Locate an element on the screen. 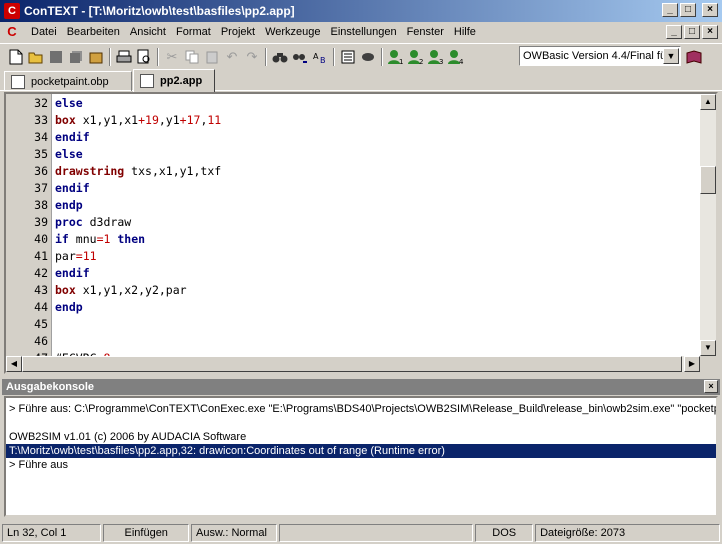 The width and height of the screenshot is (722, 544). code-token: else is located at coordinates (69, 154).